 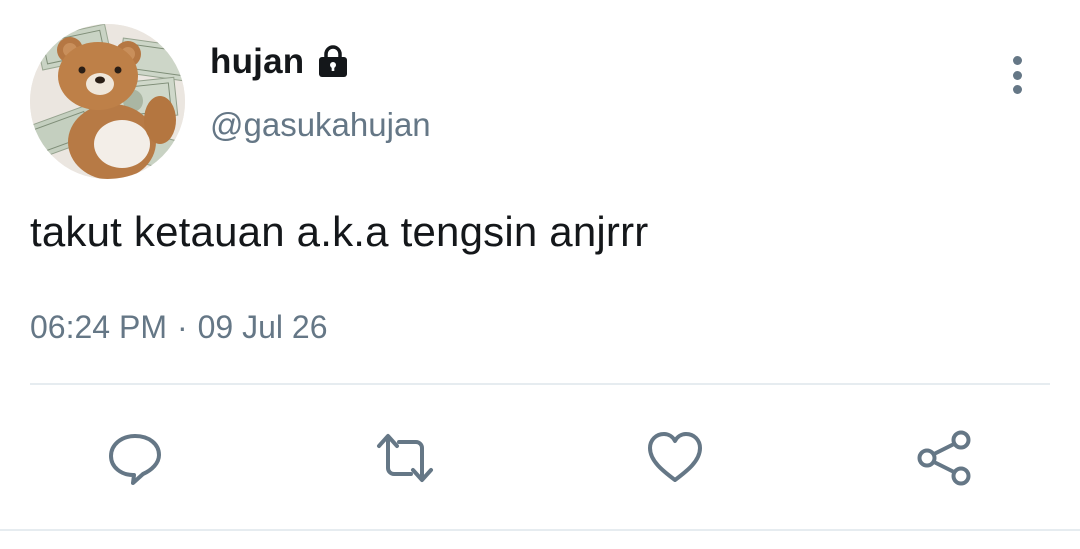 I want to click on divider, so click(x=540, y=384).